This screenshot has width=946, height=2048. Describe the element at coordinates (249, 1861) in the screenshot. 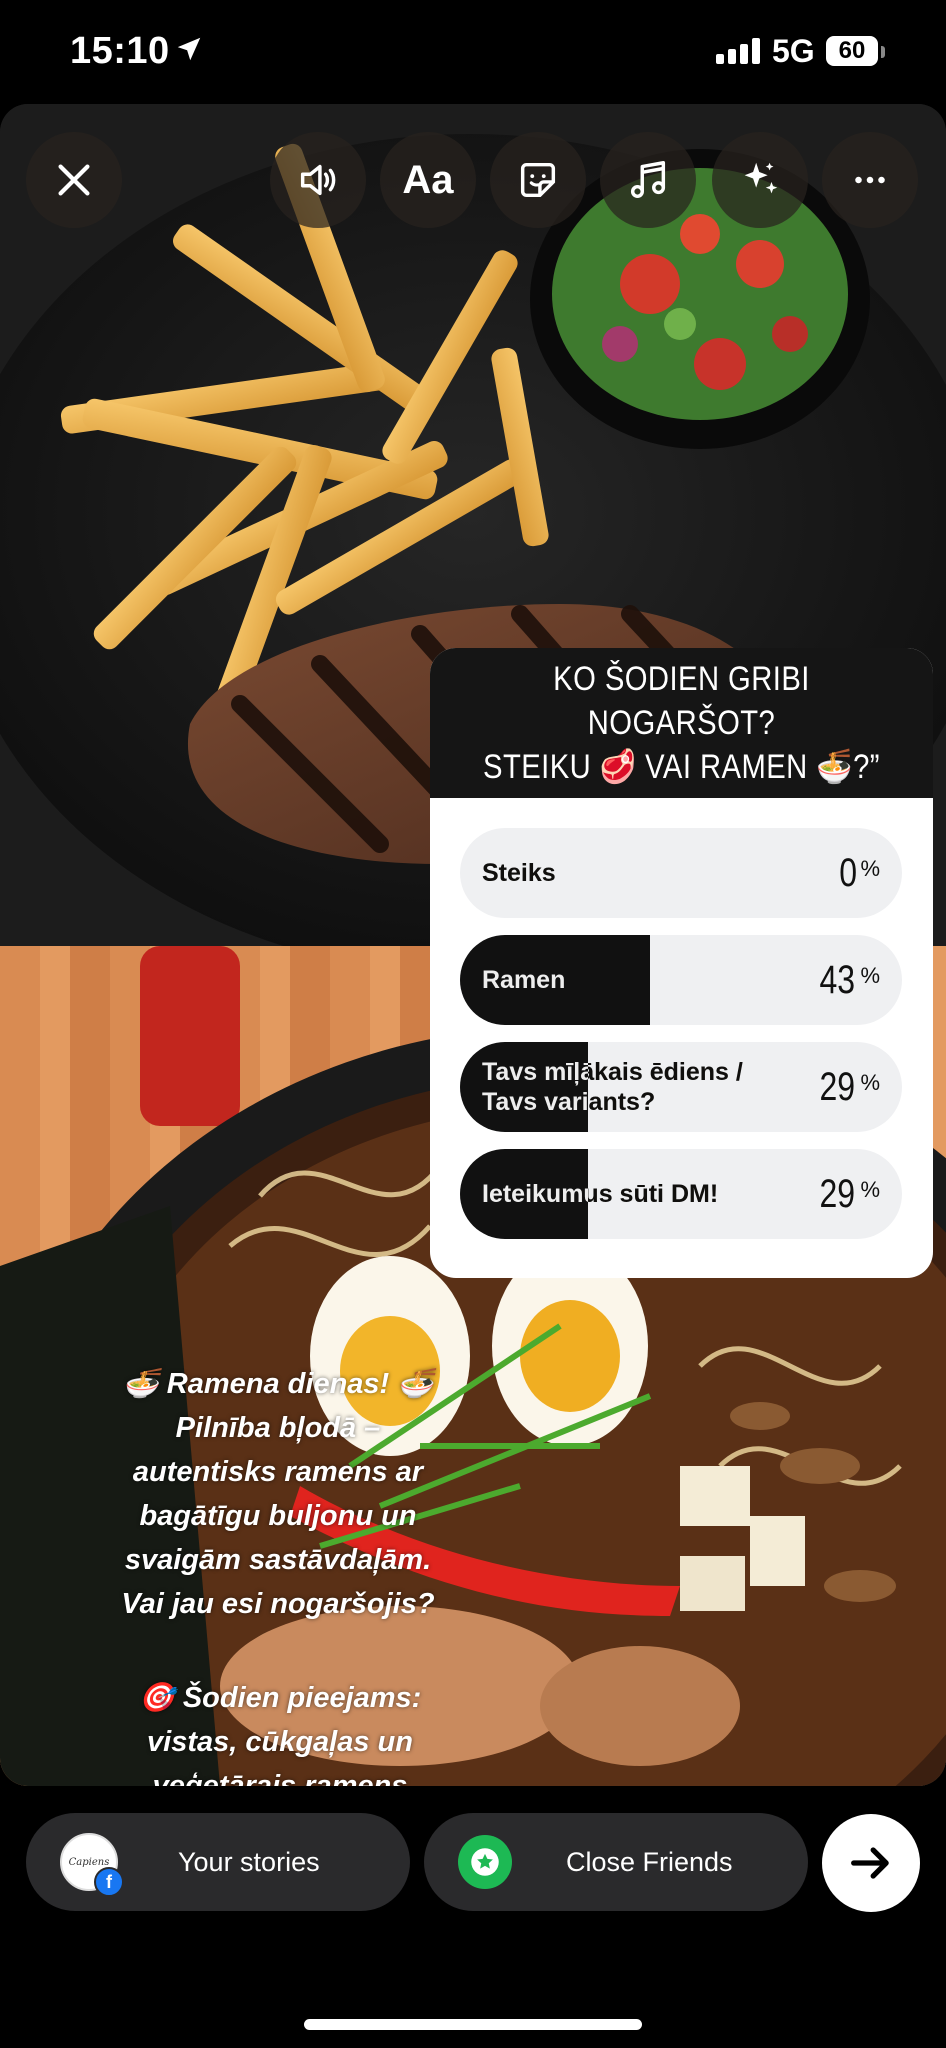

I see `your-stories-label: Your stories` at that location.